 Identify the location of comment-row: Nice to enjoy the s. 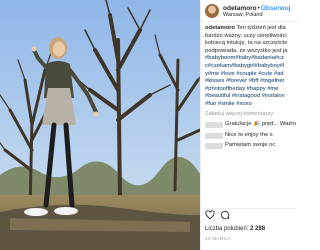
(250, 136).